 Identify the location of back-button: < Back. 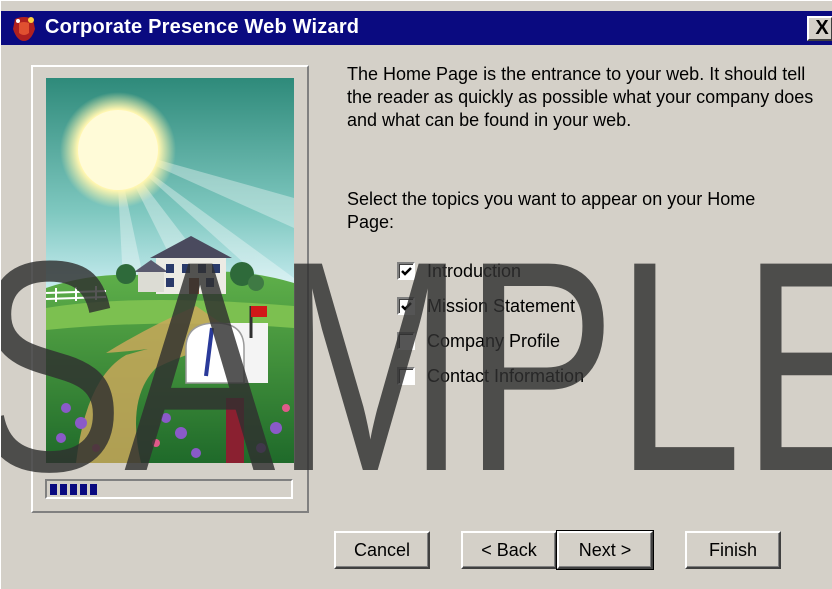
(509, 550).